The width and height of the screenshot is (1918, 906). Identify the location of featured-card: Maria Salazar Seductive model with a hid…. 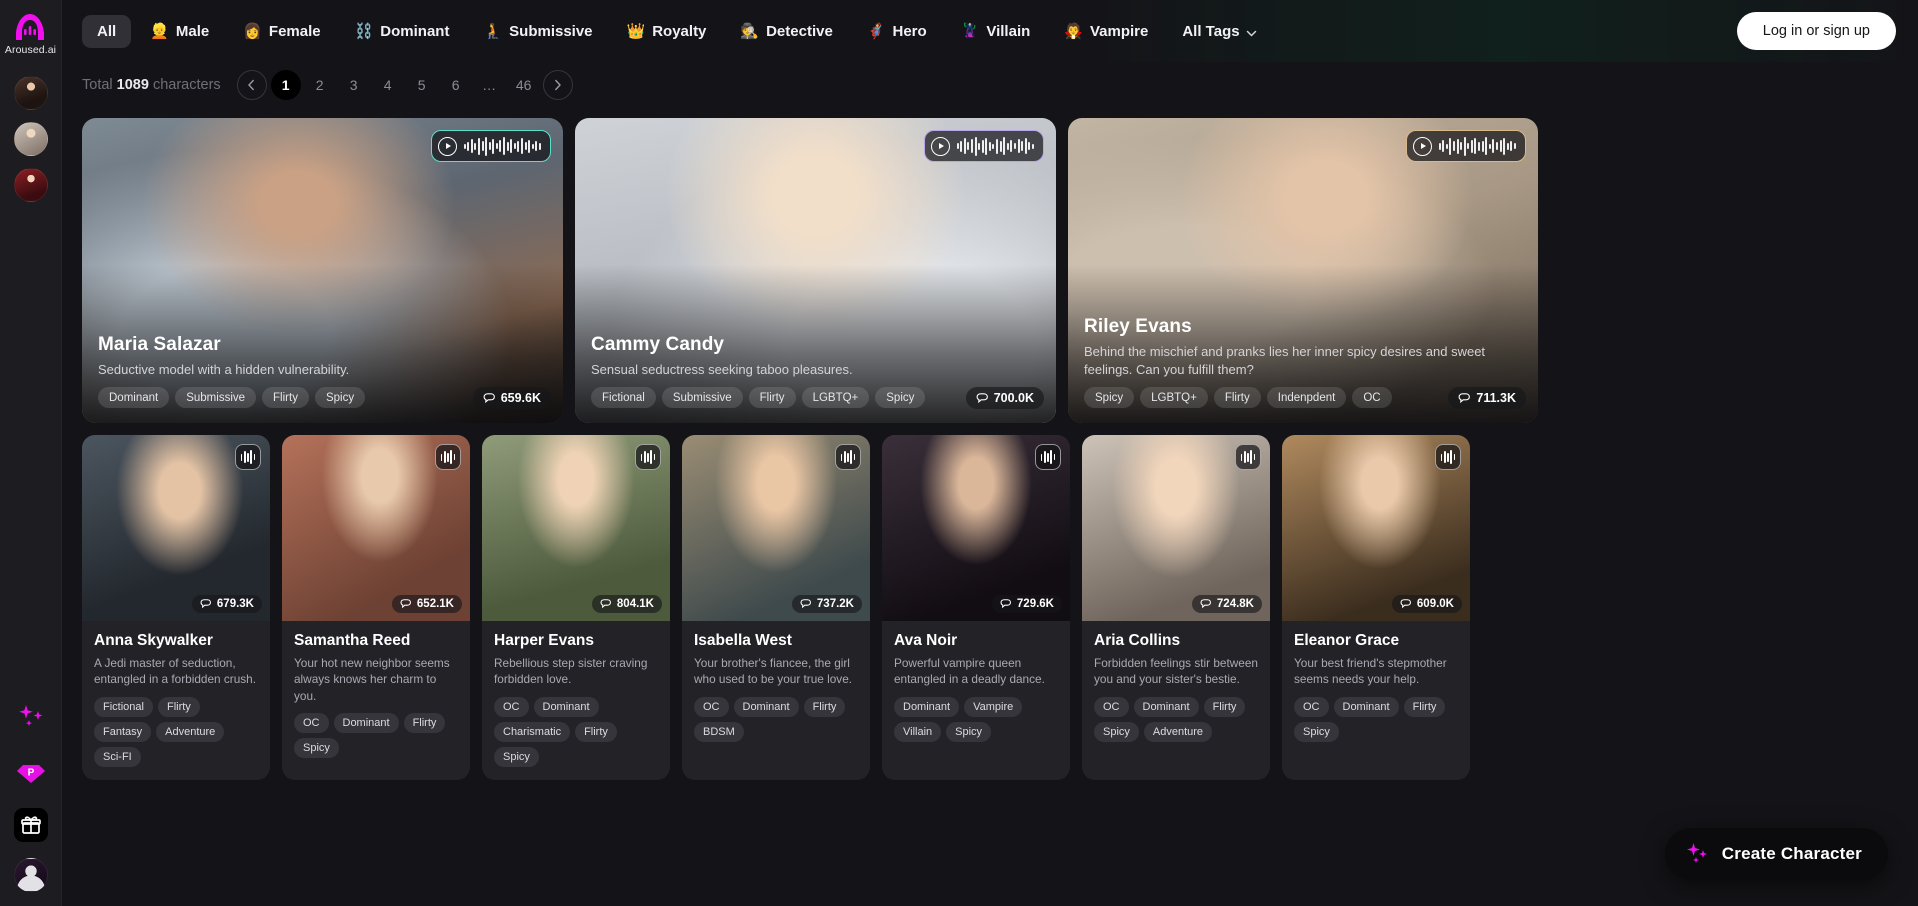
(322, 270).